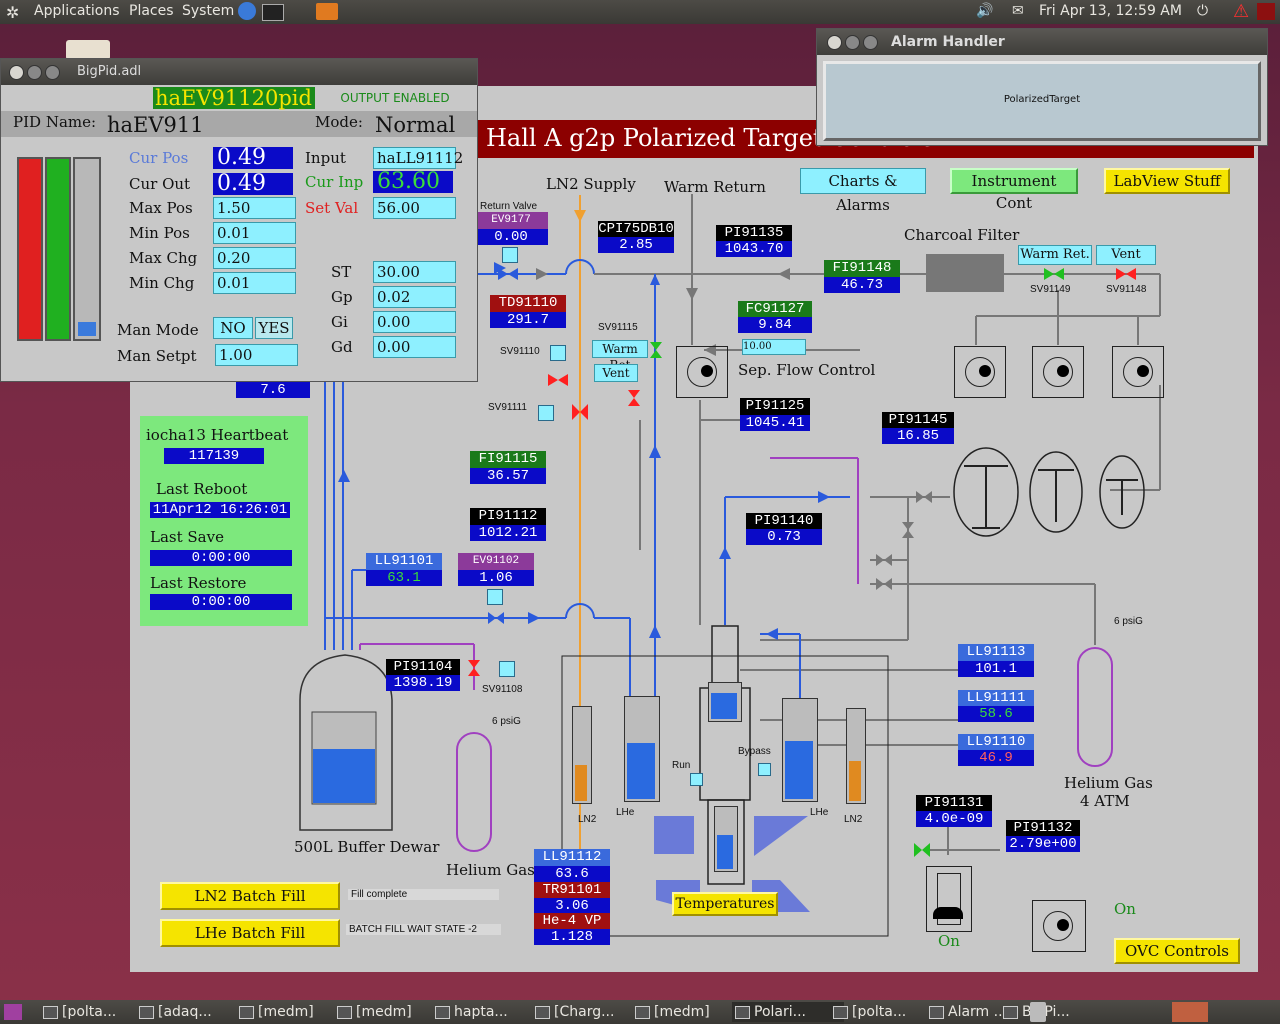 Image resolution: width=1280 pixels, height=1024 pixels. I want to click on td91110-label: TD91110, so click(528, 303).